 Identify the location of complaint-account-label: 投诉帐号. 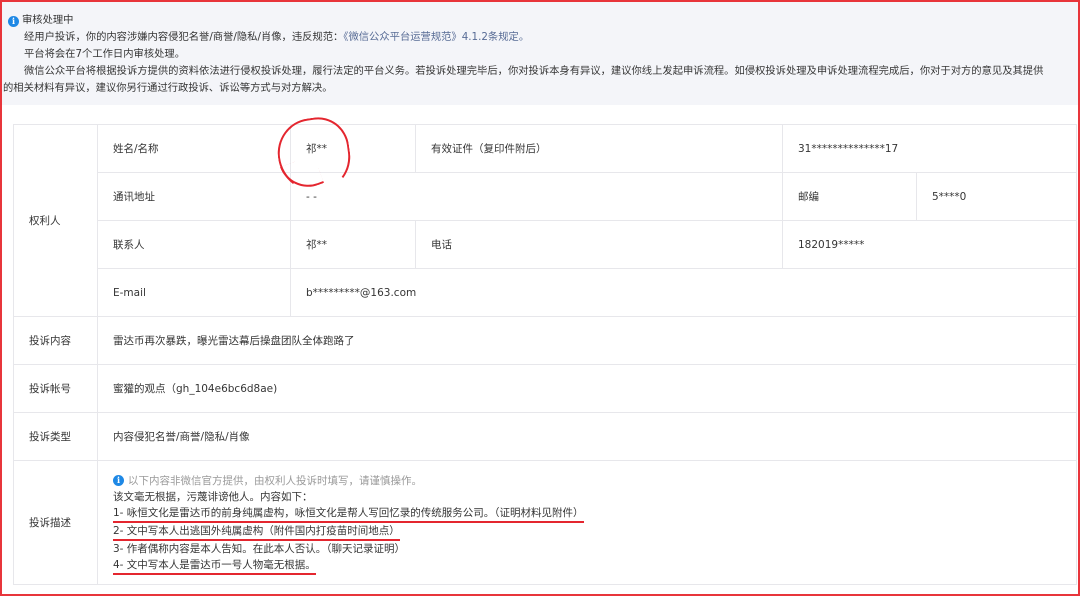
(55, 388).